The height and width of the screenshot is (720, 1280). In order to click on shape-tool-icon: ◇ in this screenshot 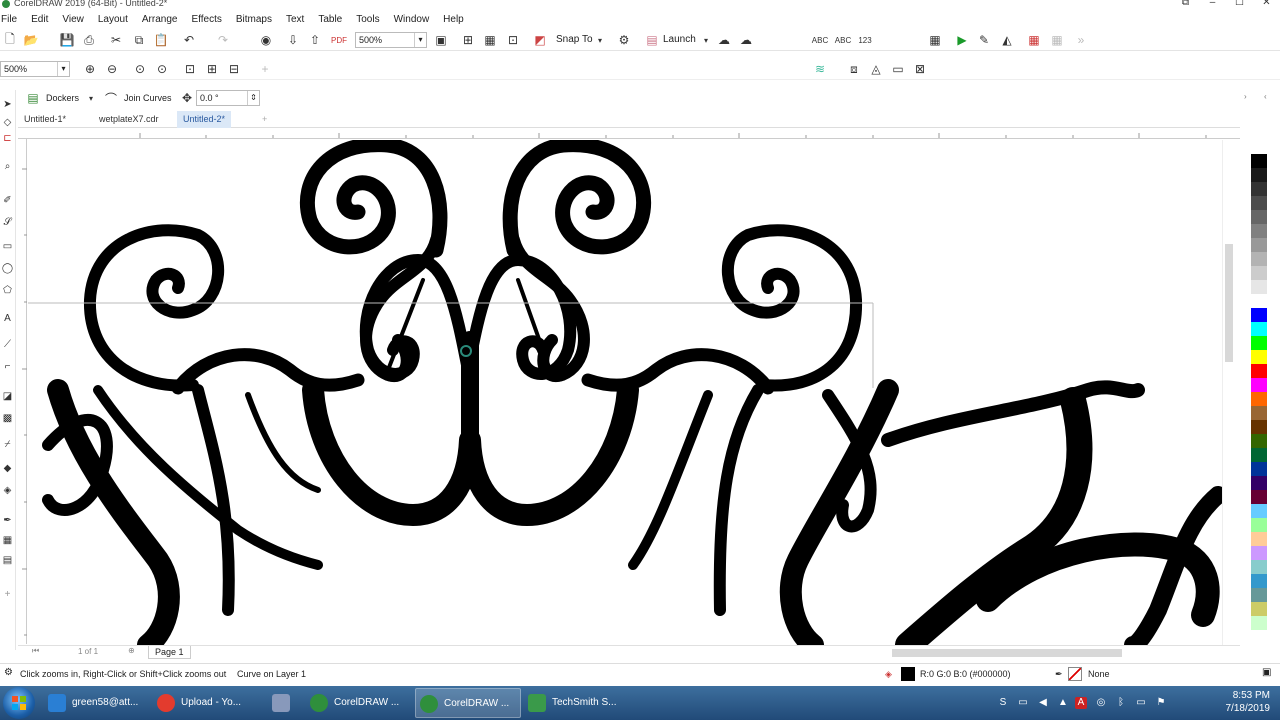, I will do `click(7, 122)`.